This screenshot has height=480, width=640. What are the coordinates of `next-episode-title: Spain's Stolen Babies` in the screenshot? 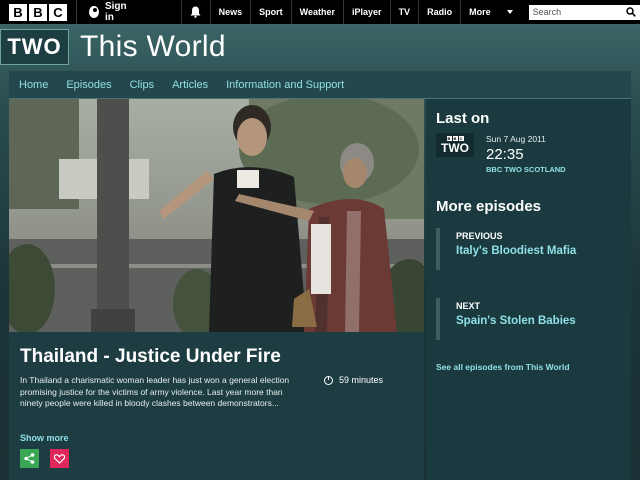 It's located at (541, 321).